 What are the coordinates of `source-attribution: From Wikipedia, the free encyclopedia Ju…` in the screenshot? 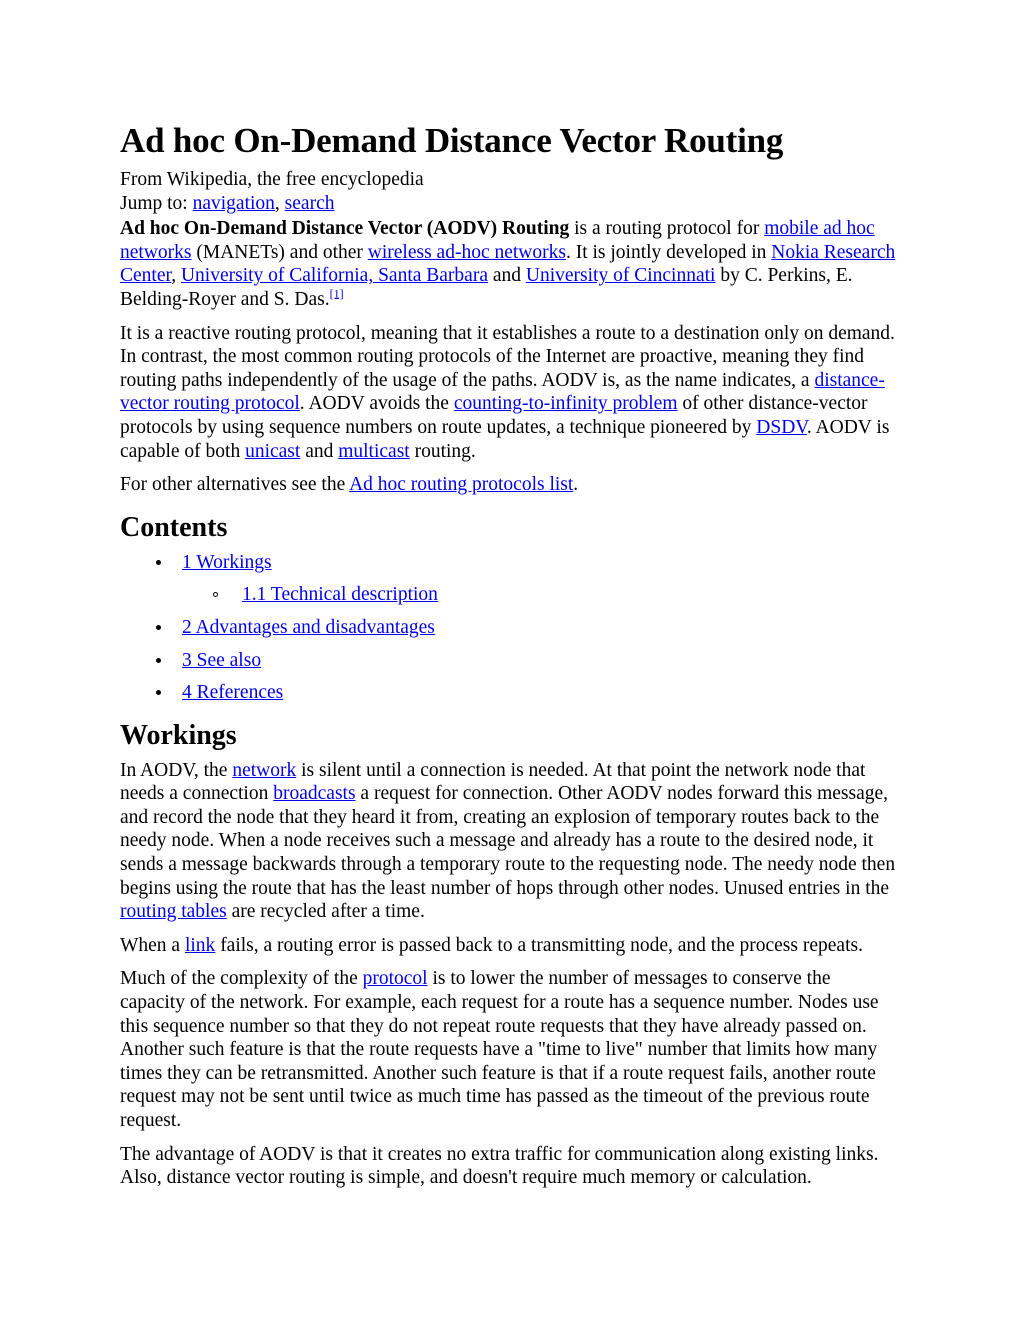 It's located at (510, 191).